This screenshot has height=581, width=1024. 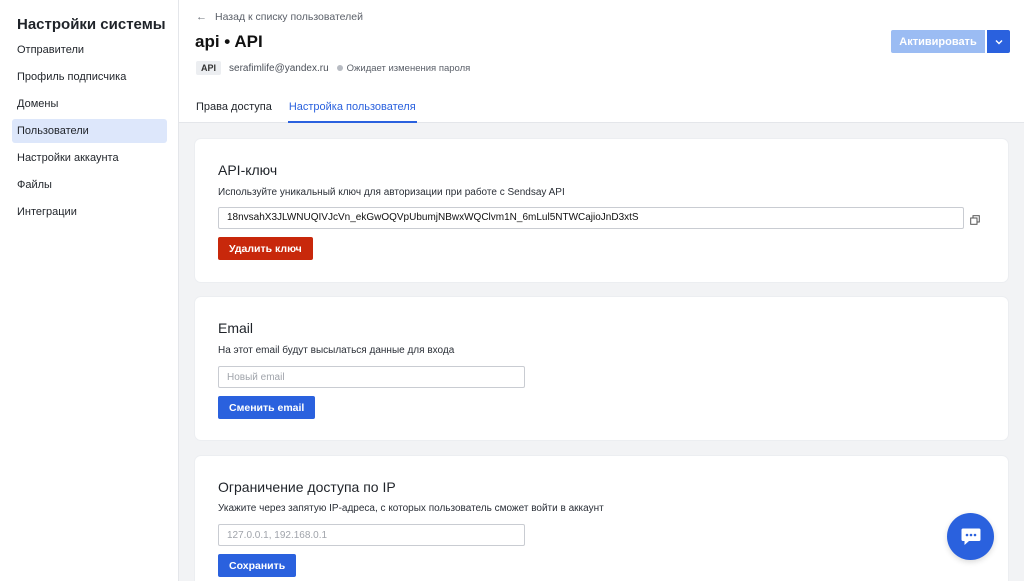 What do you see at coordinates (236, 328) in the screenshot?
I see `email-title: Email` at bounding box center [236, 328].